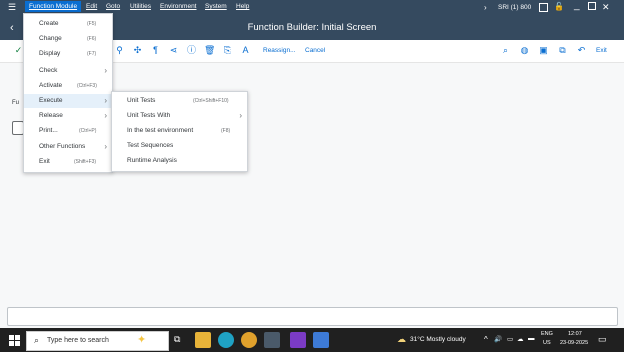  What do you see at coordinates (209, 50) in the screenshot?
I see `delete-icon: 🗑` at bounding box center [209, 50].